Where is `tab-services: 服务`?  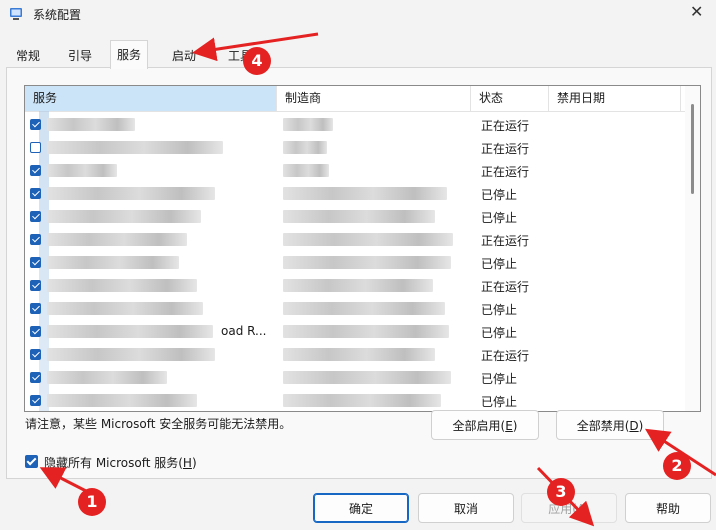
tab-services: 服务 is located at coordinates (129, 54).